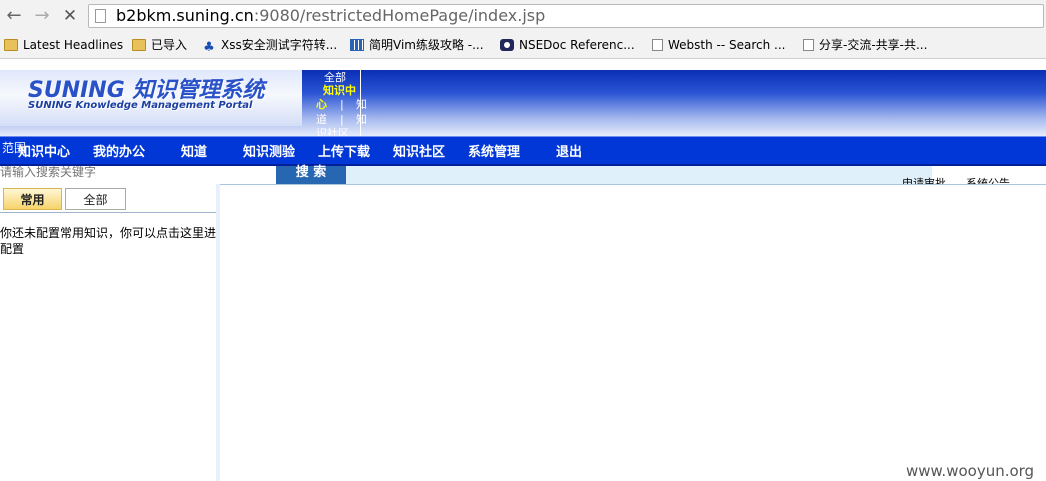 Image resolution: width=1046 pixels, height=481 pixels. What do you see at coordinates (137, 172) in the screenshot?
I see `search-input` at bounding box center [137, 172].